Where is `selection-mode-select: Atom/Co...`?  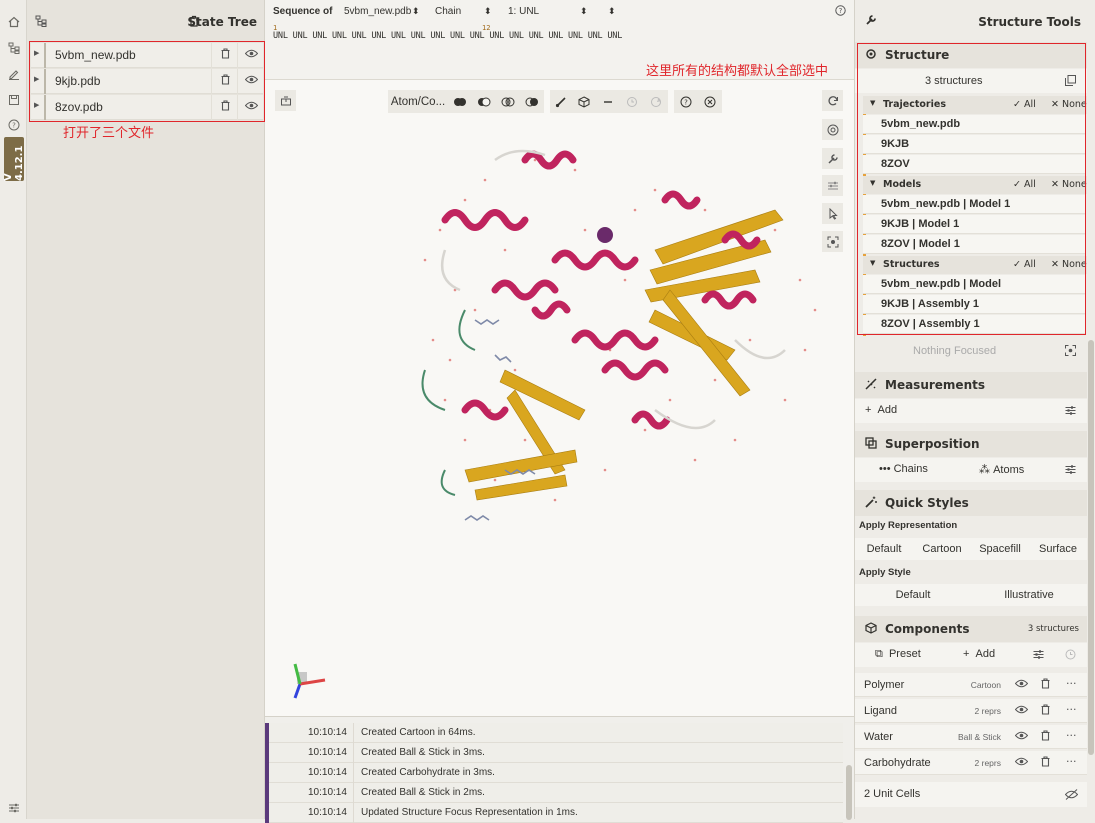 selection-mode-select: Atom/Co... is located at coordinates (418, 101).